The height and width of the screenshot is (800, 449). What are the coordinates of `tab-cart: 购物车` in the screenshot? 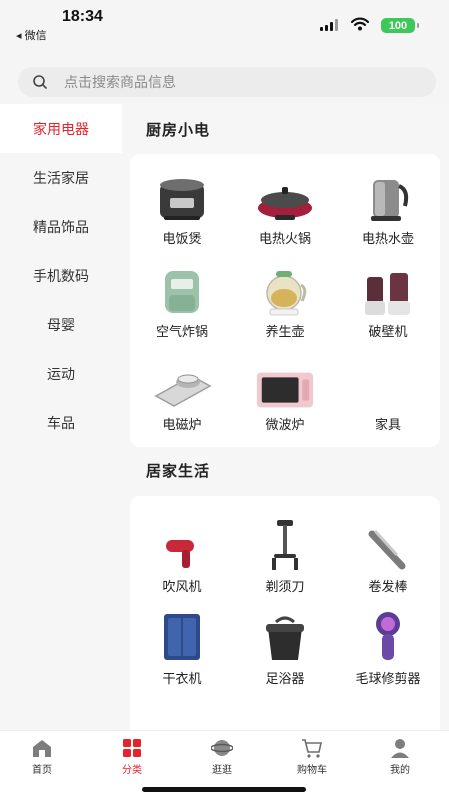 It's located at (312, 757).